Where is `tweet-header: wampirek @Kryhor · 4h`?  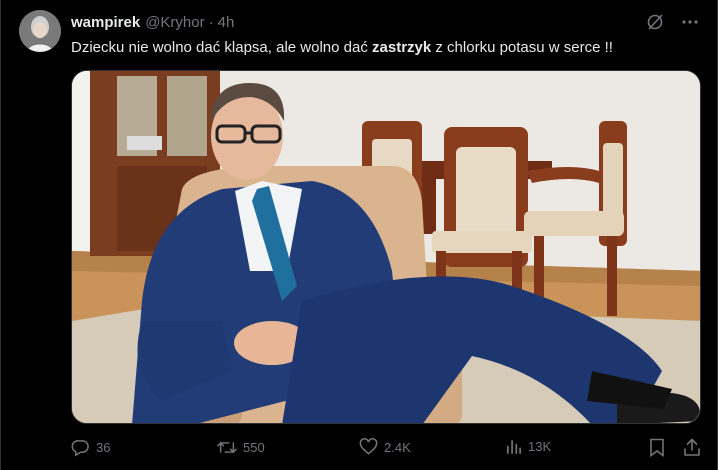
tweet-header: wampirek @Kryhor · 4h is located at coordinates (152, 22).